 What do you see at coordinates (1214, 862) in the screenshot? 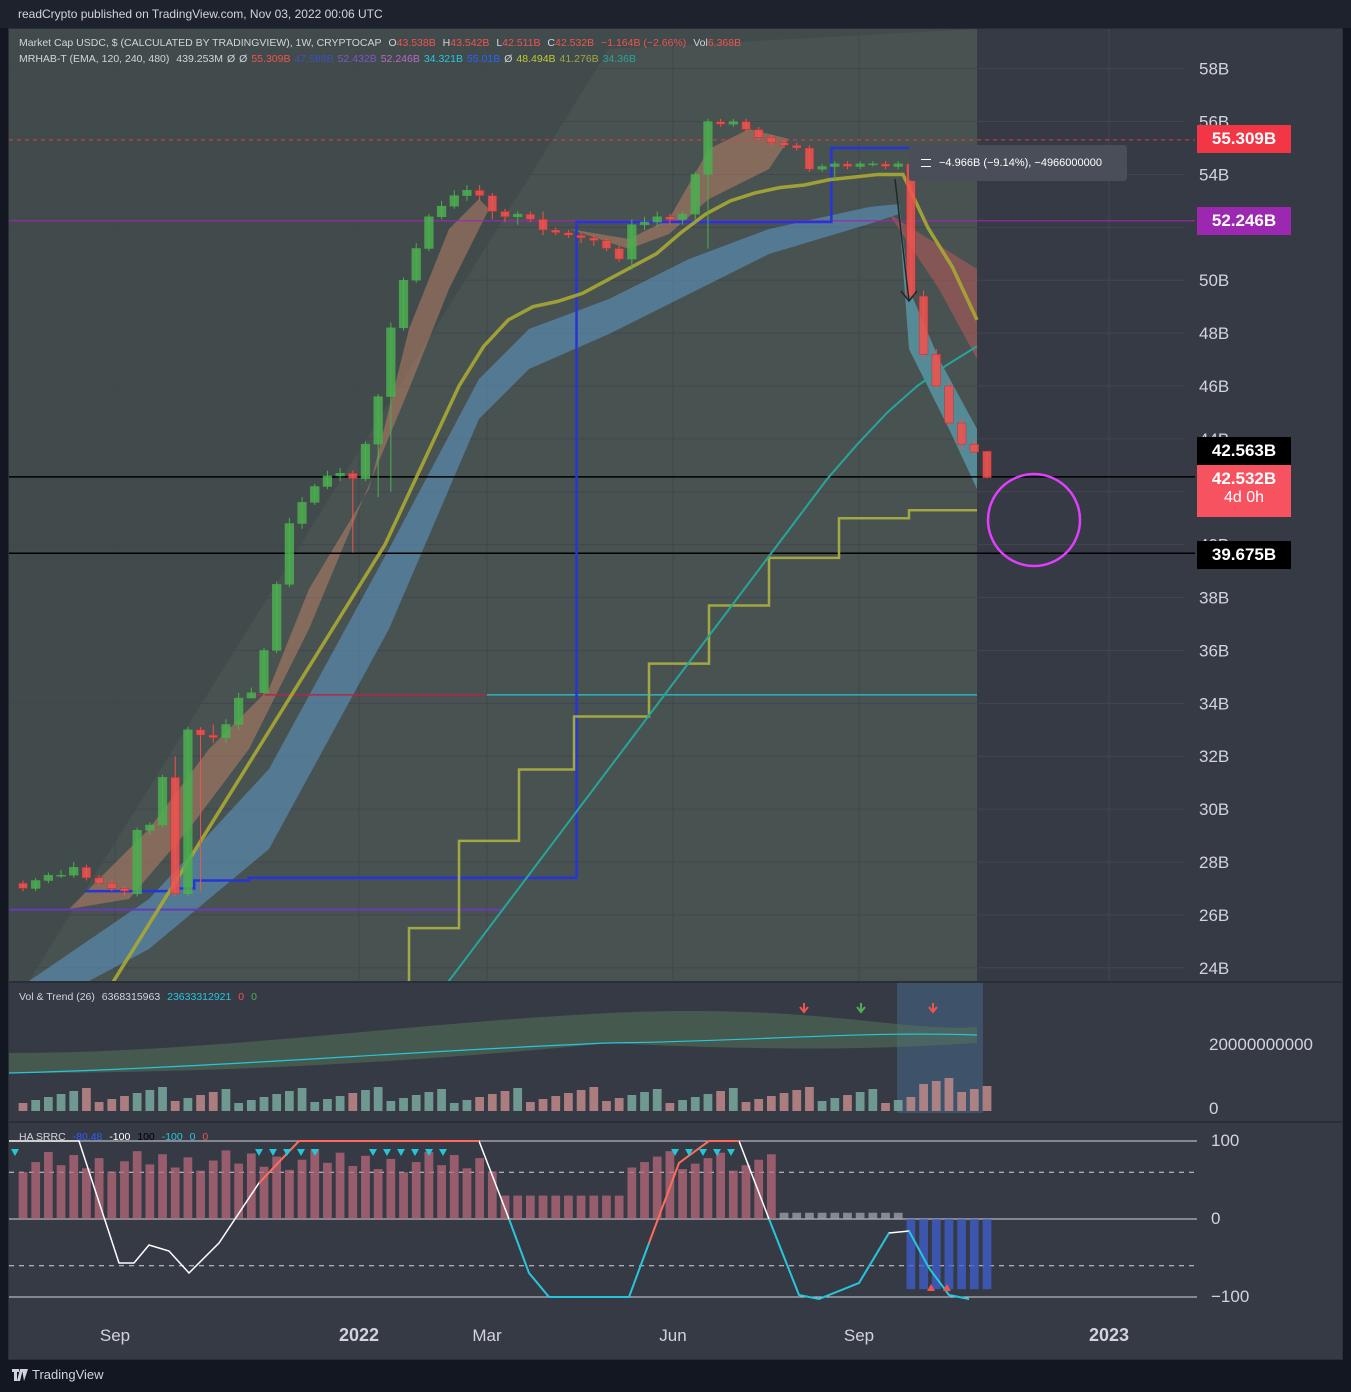
I see `y-tick-label: 28B` at bounding box center [1214, 862].